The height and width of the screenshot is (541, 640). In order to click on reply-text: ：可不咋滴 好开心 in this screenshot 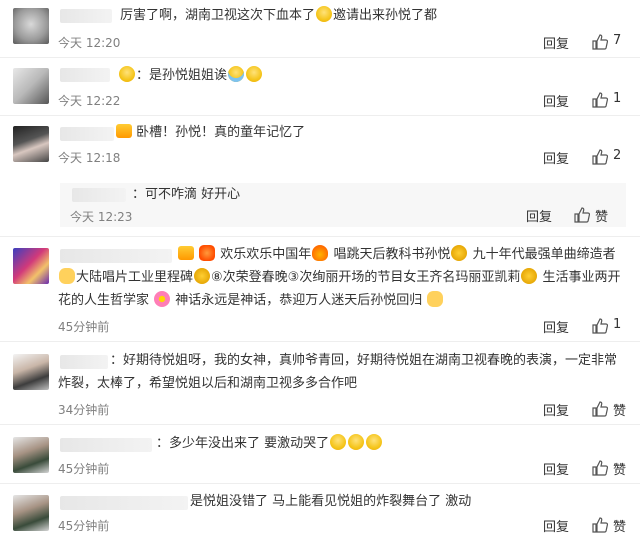, I will do `click(186, 194)`.